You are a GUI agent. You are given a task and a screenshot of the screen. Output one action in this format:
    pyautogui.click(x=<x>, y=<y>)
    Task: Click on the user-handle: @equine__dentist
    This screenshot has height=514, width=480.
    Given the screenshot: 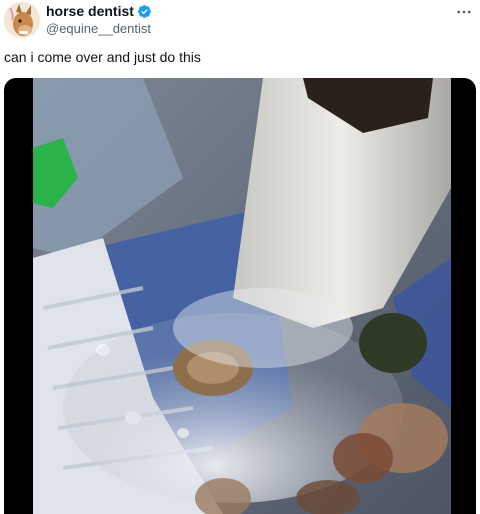 What is the action you would take?
    pyautogui.click(x=99, y=29)
    